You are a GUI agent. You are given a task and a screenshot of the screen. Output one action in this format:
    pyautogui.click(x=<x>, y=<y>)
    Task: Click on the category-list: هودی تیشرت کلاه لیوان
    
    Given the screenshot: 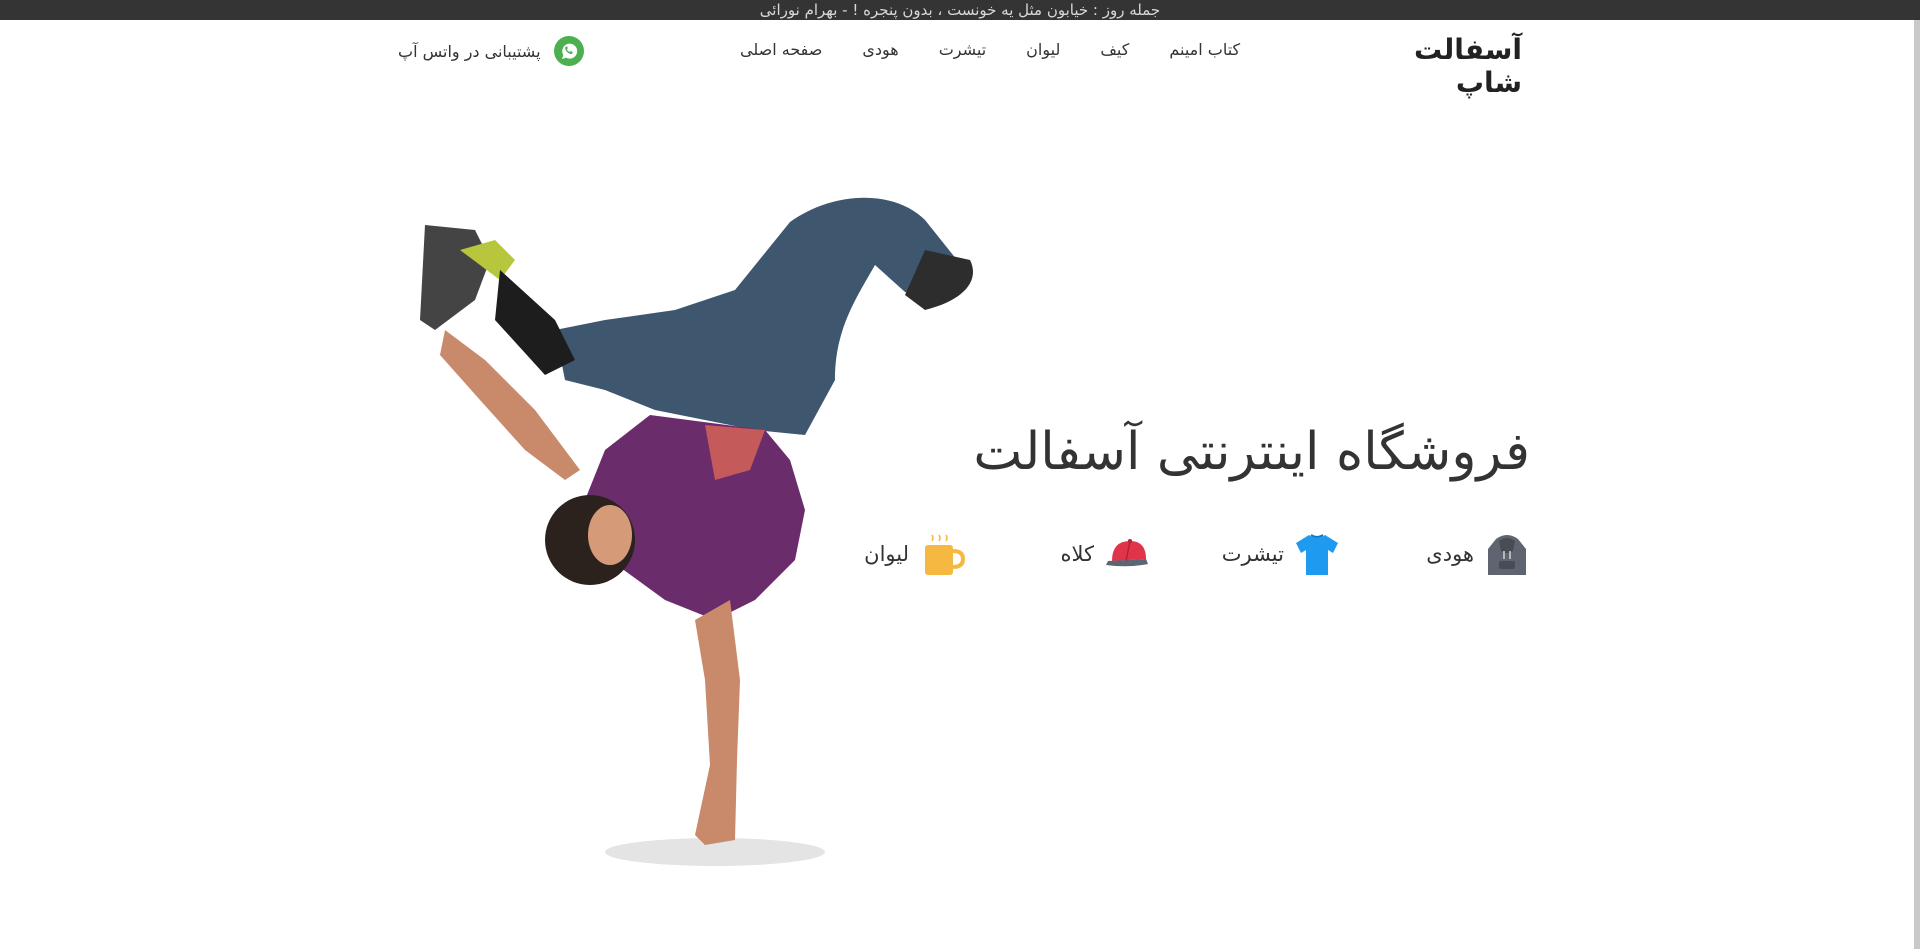 What is the action you would take?
    pyautogui.click(x=1185, y=555)
    